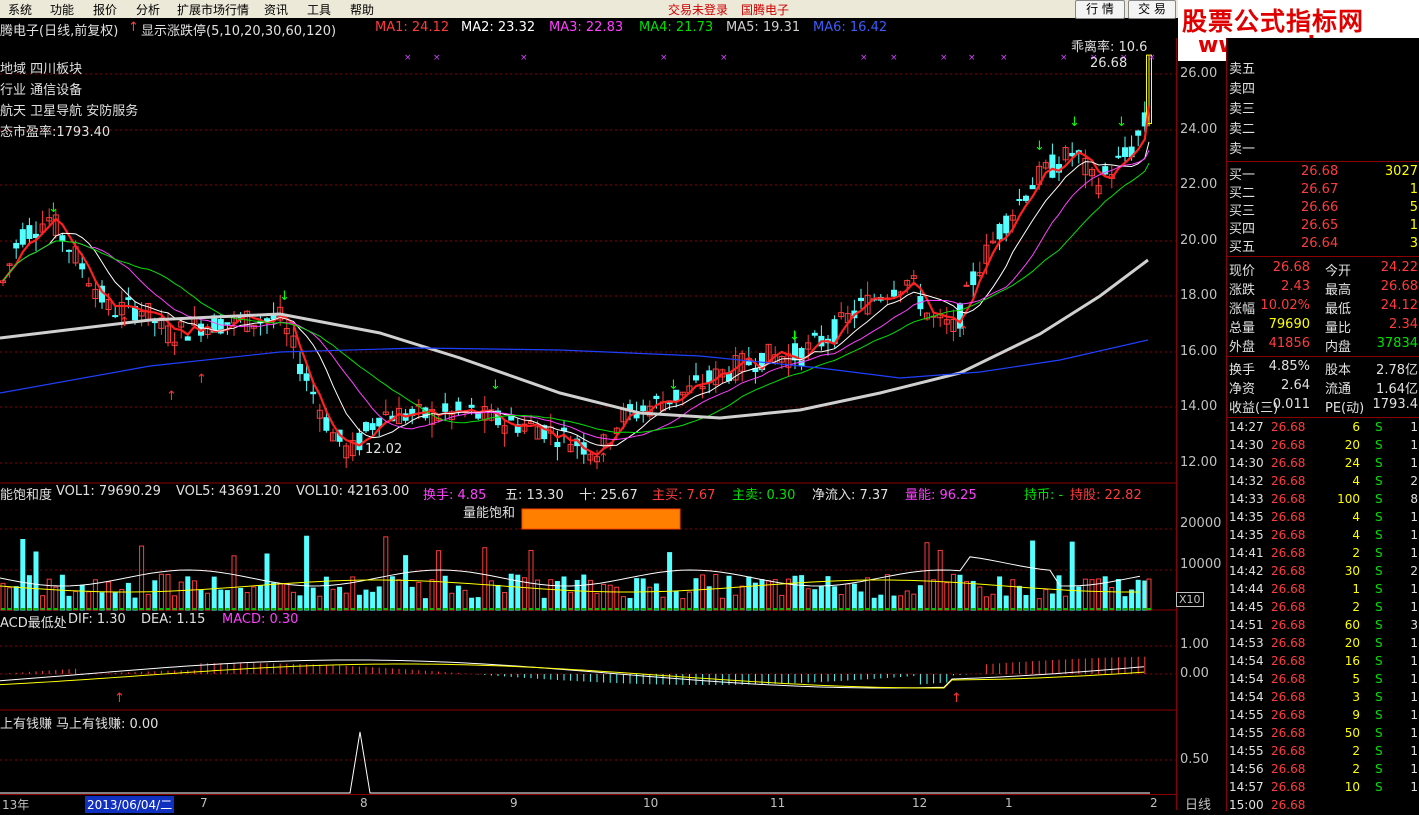  What do you see at coordinates (1242, 175) in the screenshot?
I see `bid-label: 买一` at bounding box center [1242, 175].